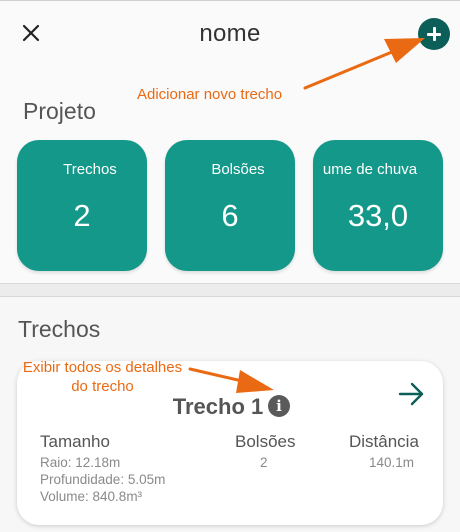  What do you see at coordinates (80, 462) in the screenshot?
I see `raio-value: Raio: 12.18m` at bounding box center [80, 462].